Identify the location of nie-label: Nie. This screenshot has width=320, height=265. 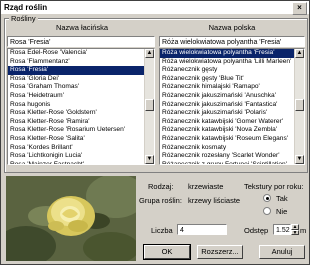
(282, 211).